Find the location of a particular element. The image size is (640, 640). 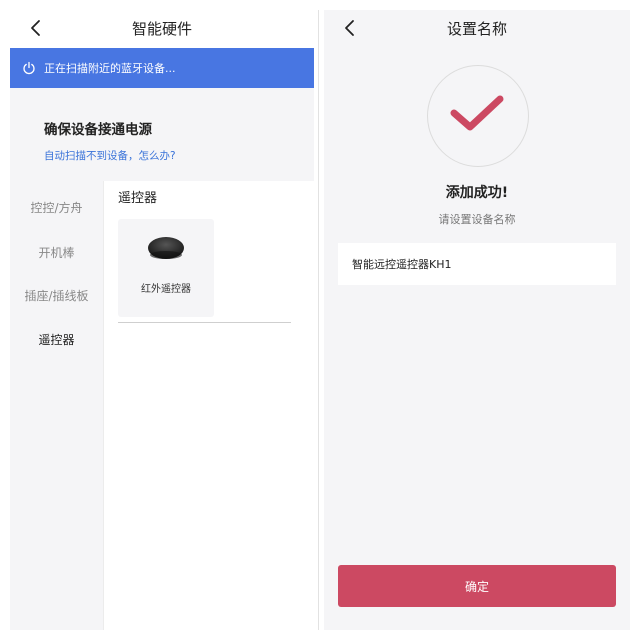

device-name-input is located at coordinates (477, 264).